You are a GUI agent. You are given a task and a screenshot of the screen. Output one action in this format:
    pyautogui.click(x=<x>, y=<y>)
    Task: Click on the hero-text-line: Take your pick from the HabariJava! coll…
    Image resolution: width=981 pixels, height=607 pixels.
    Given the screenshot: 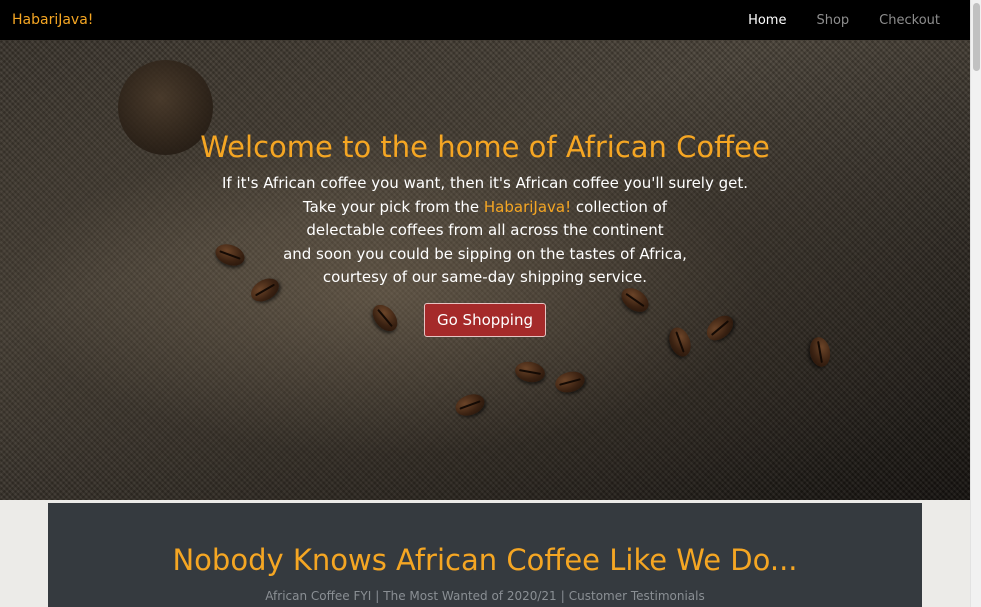 What is the action you would take?
    pyautogui.click(x=485, y=208)
    